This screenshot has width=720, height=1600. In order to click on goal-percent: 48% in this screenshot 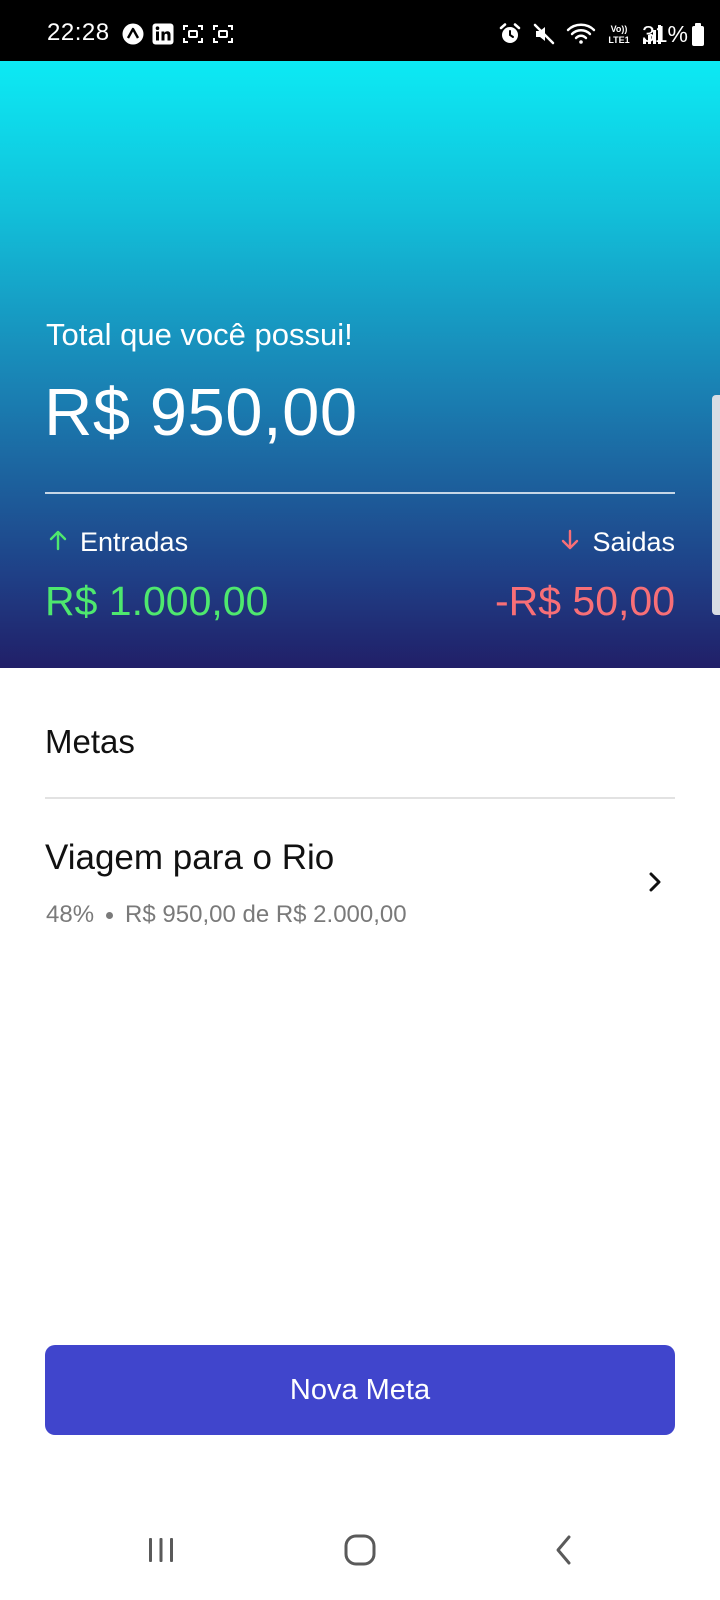, I will do `click(70, 914)`.